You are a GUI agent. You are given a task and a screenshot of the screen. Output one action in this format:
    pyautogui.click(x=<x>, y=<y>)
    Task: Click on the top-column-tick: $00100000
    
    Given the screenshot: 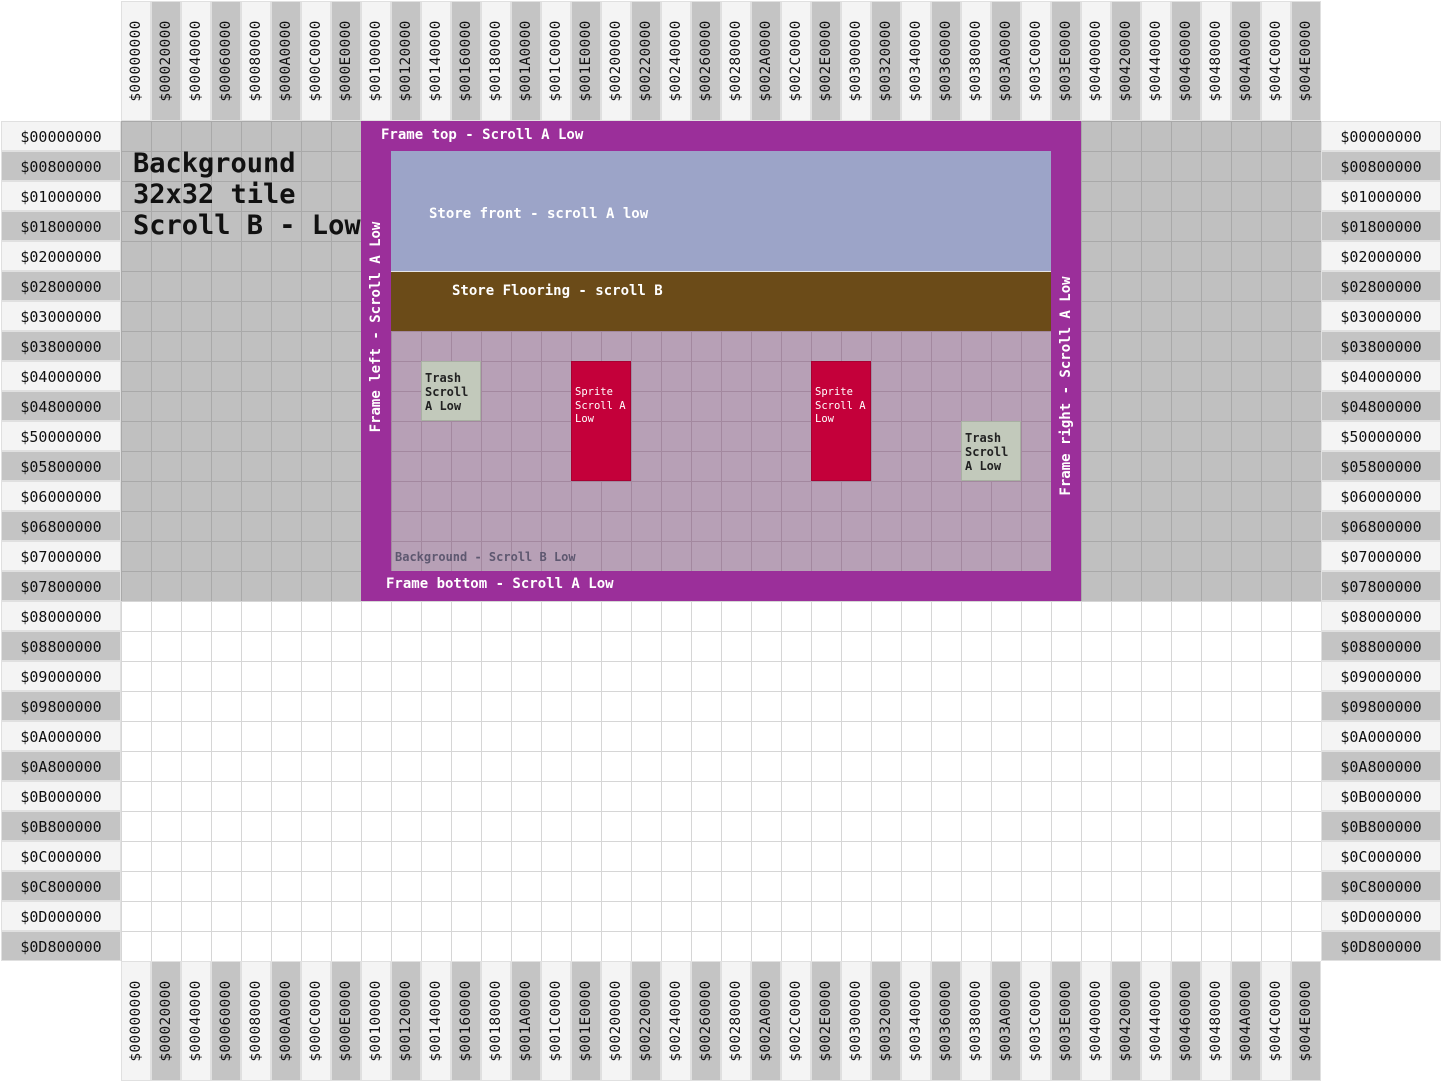 What is the action you would take?
    pyautogui.click(x=376, y=61)
    